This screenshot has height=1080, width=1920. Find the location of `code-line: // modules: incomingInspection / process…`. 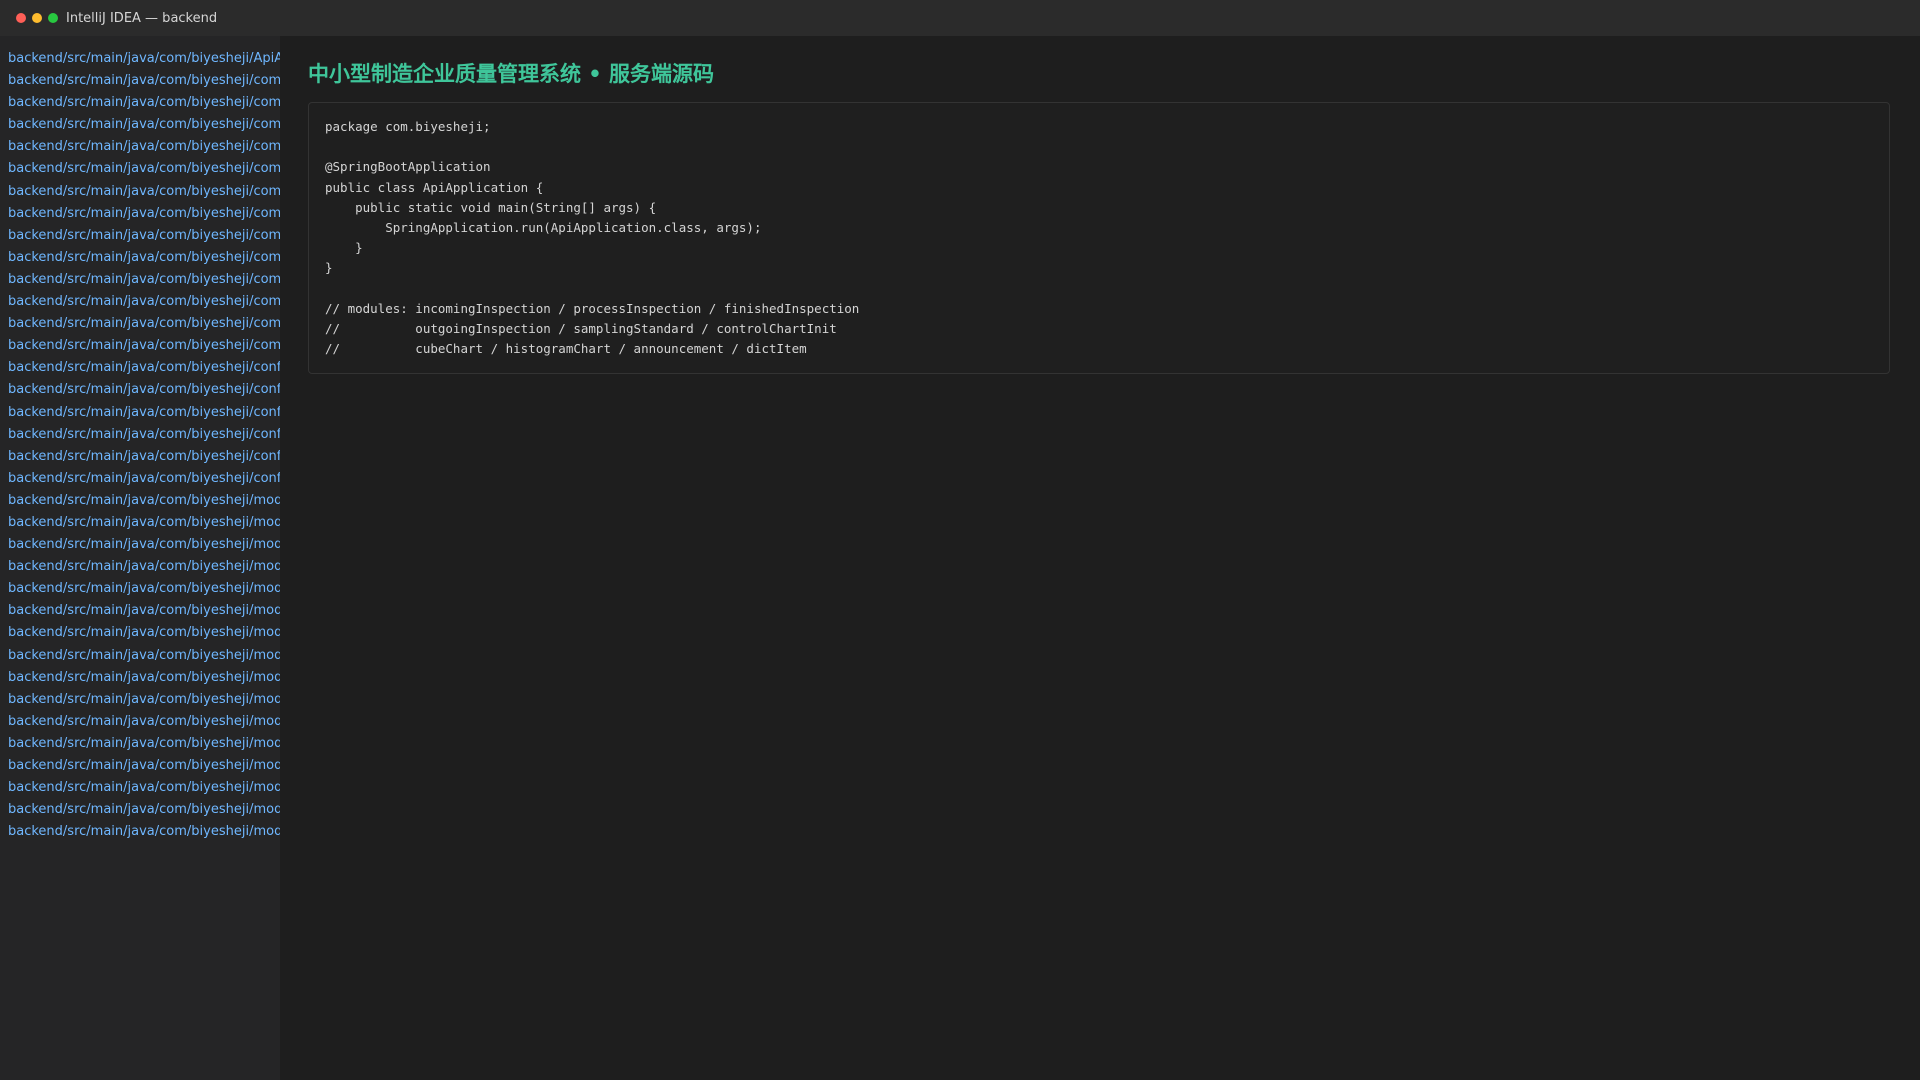

code-line: // modules: incomingInspection / process… is located at coordinates (592, 308).